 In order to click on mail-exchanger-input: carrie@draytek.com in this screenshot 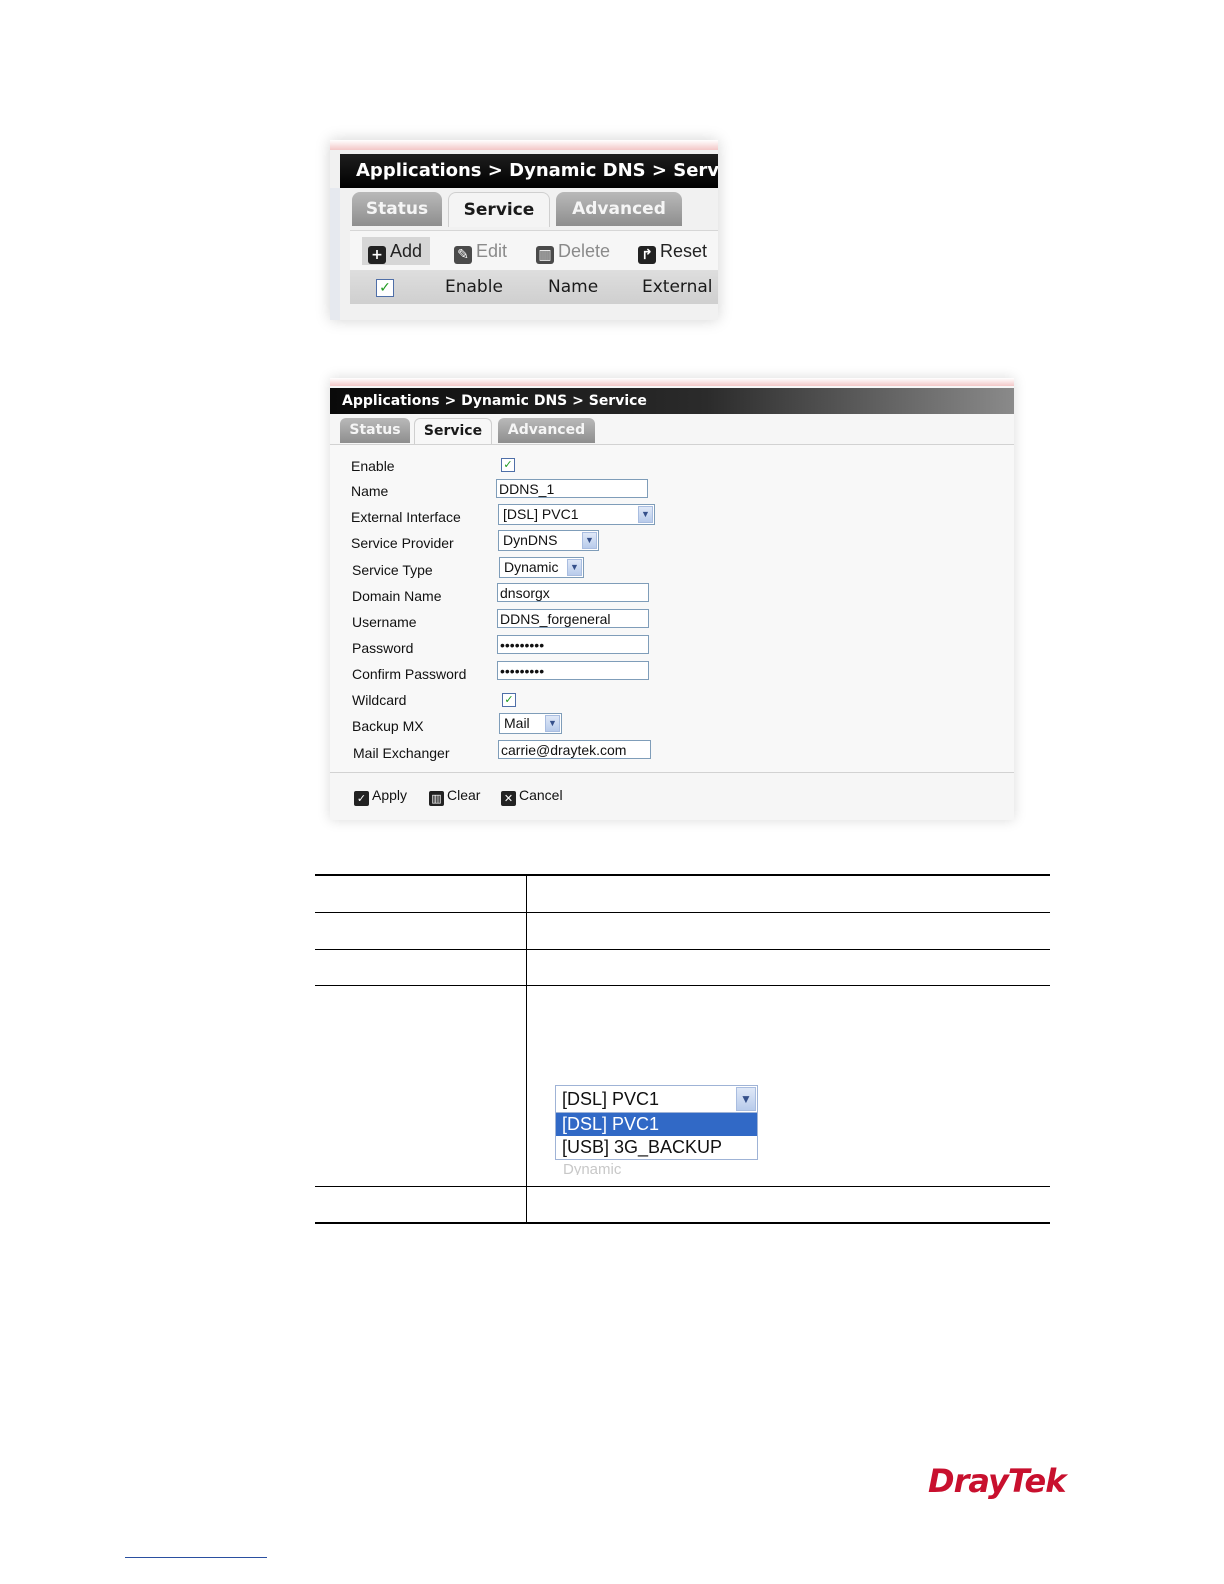, I will do `click(574, 749)`.